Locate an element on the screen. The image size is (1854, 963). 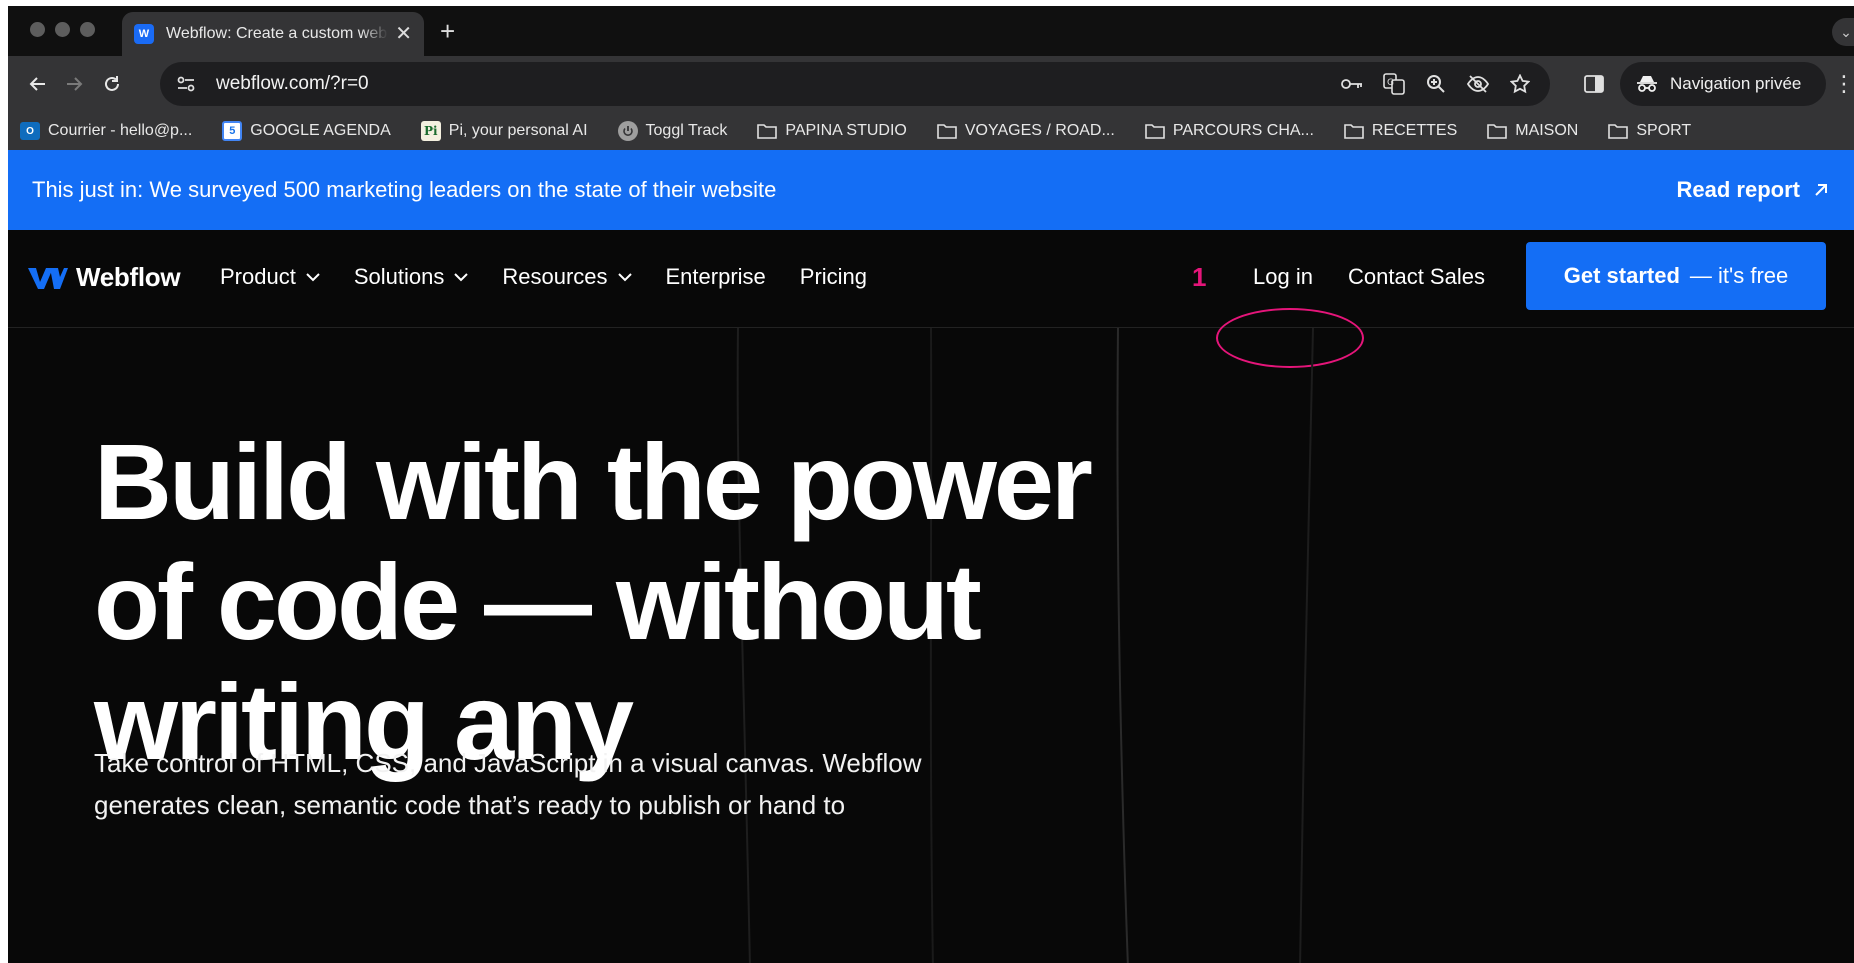
new-tab-button: + is located at coordinates (447, 31).